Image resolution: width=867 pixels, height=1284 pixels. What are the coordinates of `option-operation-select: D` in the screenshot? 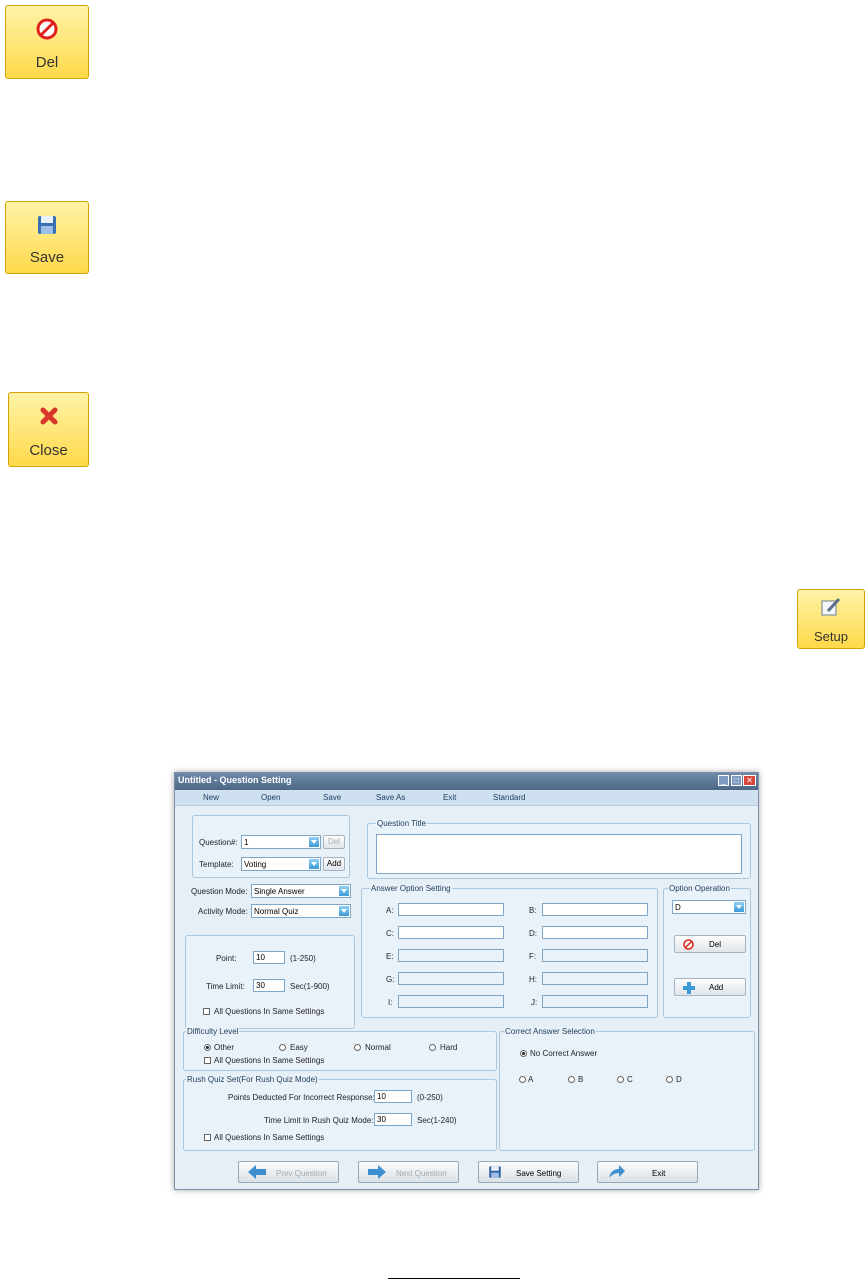 It's located at (709, 907).